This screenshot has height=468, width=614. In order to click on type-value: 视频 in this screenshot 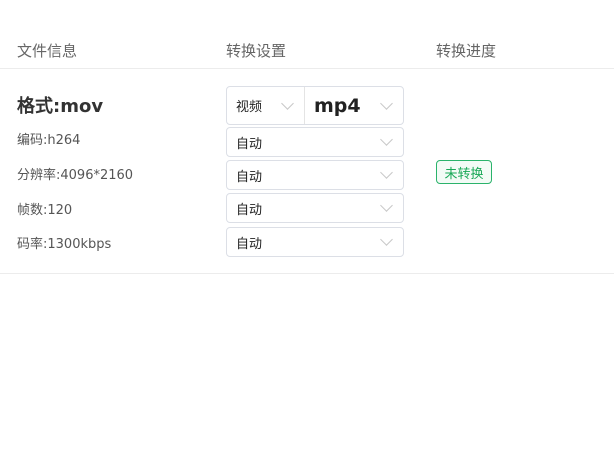, I will do `click(249, 107)`.